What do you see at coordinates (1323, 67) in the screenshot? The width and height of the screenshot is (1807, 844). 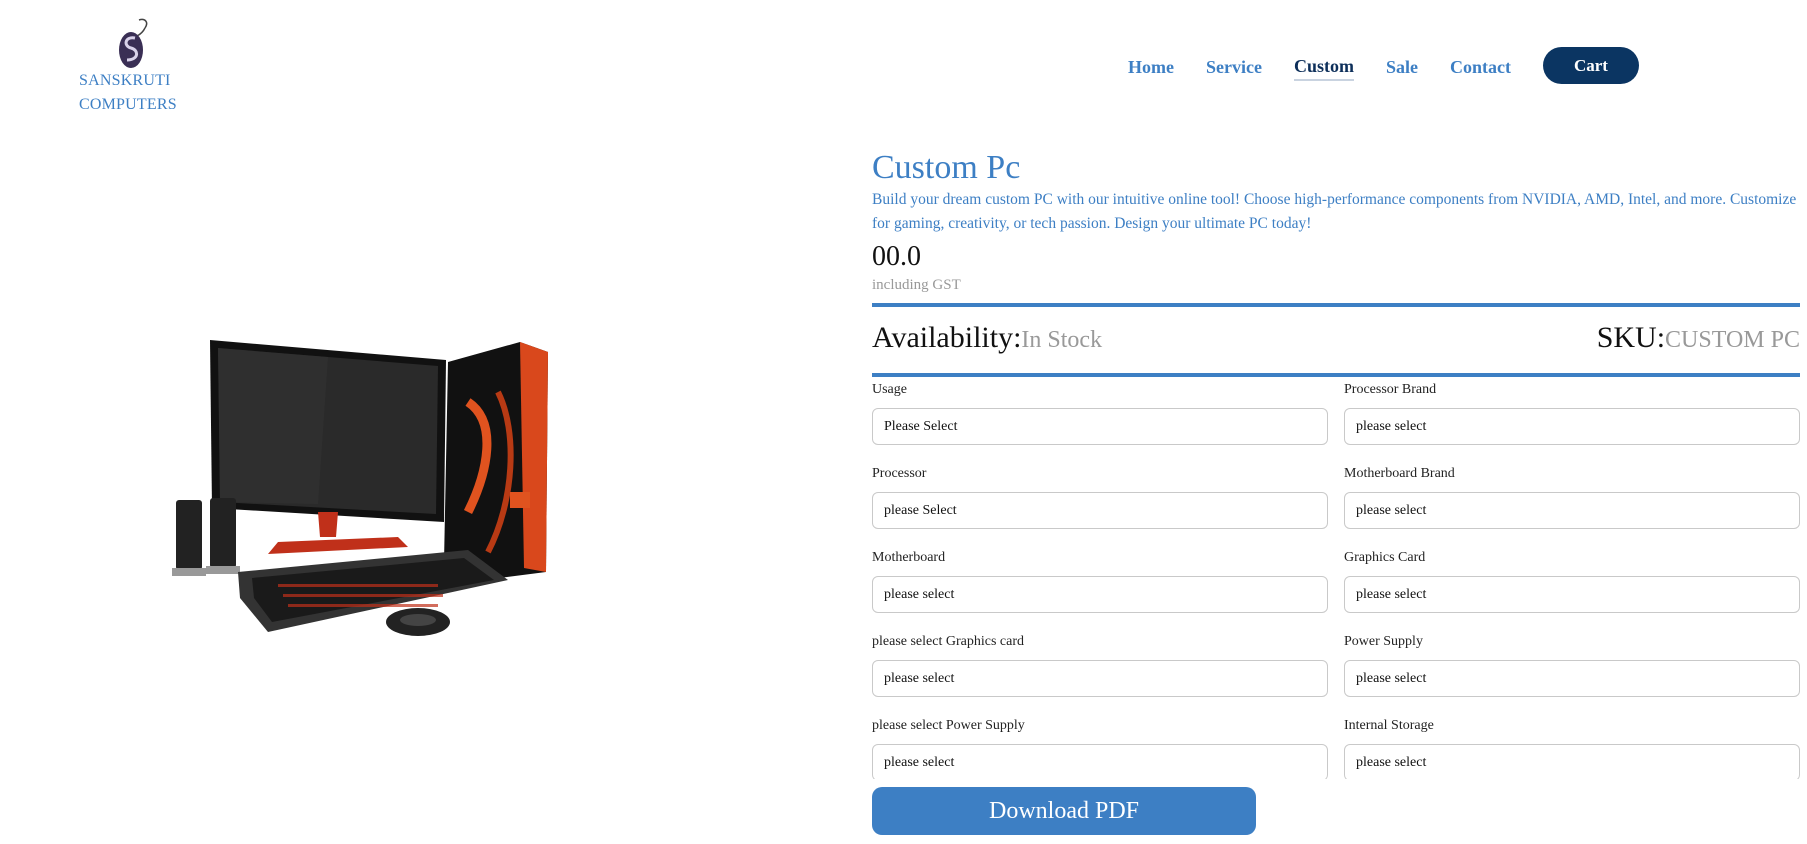 I see `nav-custom: Custom` at bounding box center [1323, 67].